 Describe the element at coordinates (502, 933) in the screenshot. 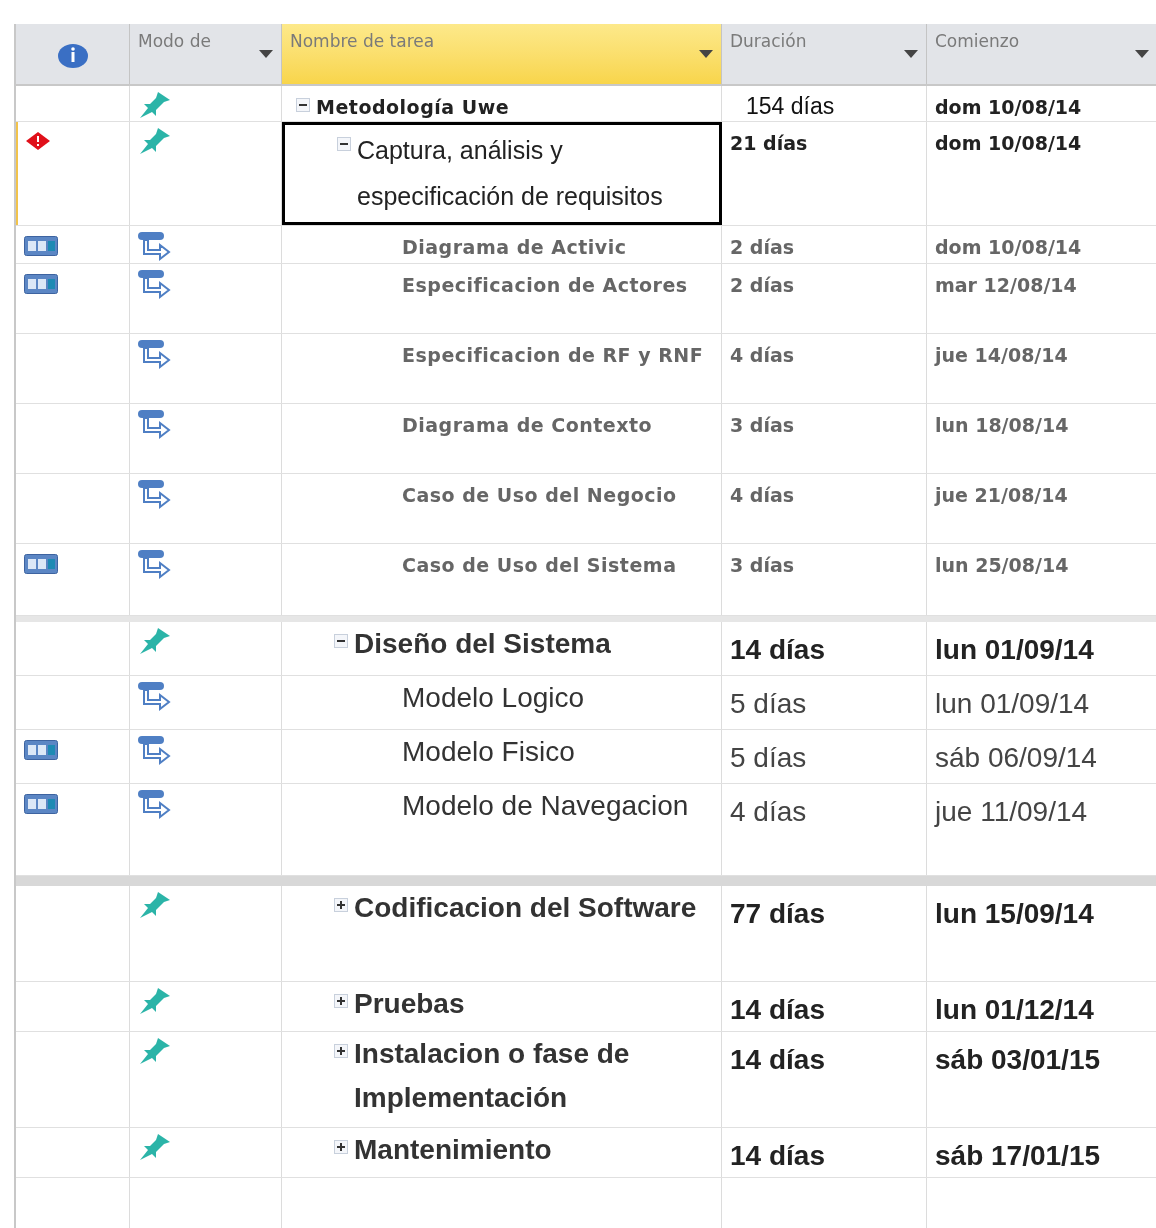

I see `task-name-cell: Codificacion del Software` at that location.